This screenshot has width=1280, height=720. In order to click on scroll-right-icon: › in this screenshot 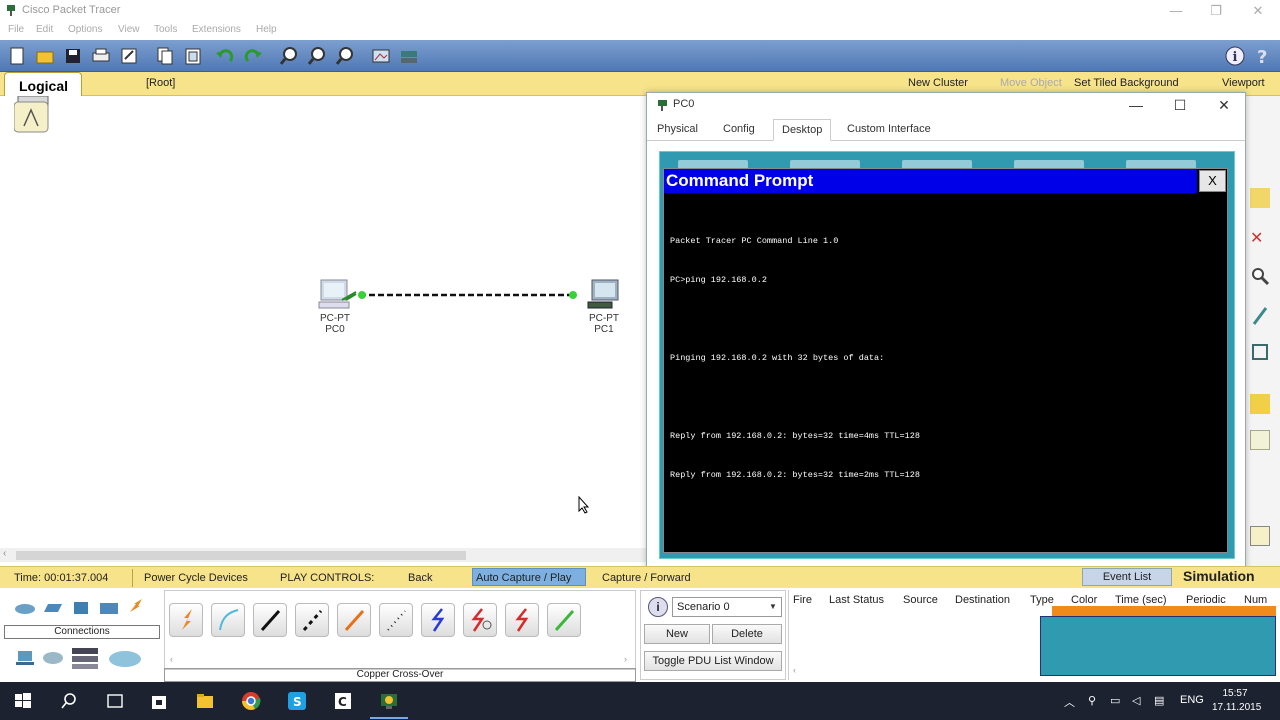, I will do `click(625, 659)`.